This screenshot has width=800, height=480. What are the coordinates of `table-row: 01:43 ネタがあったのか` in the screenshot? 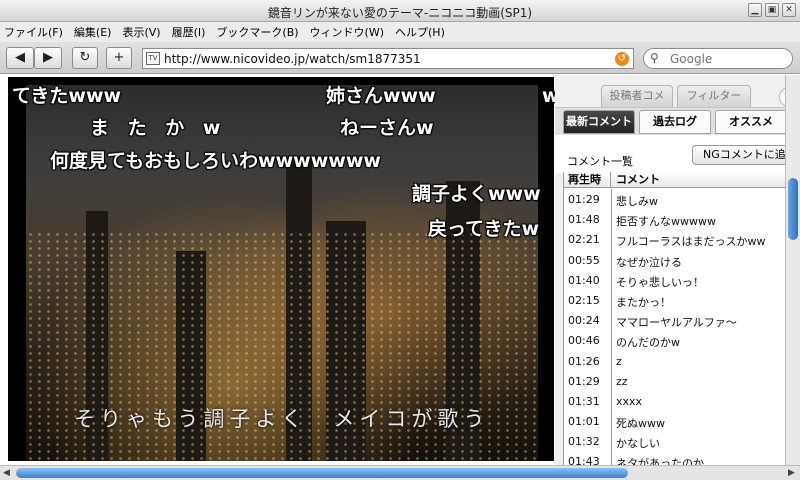 It's located at (674, 458).